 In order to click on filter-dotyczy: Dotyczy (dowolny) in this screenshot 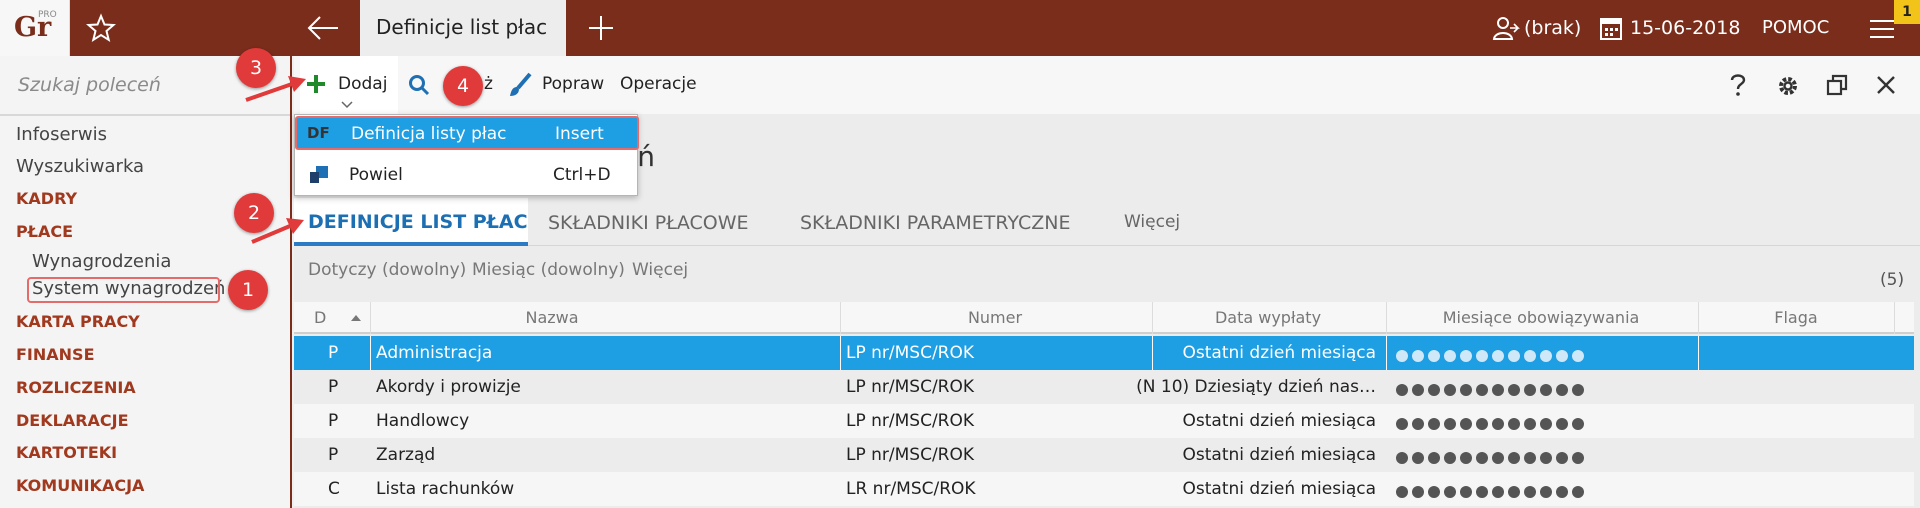, I will do `click(387, 270)`.